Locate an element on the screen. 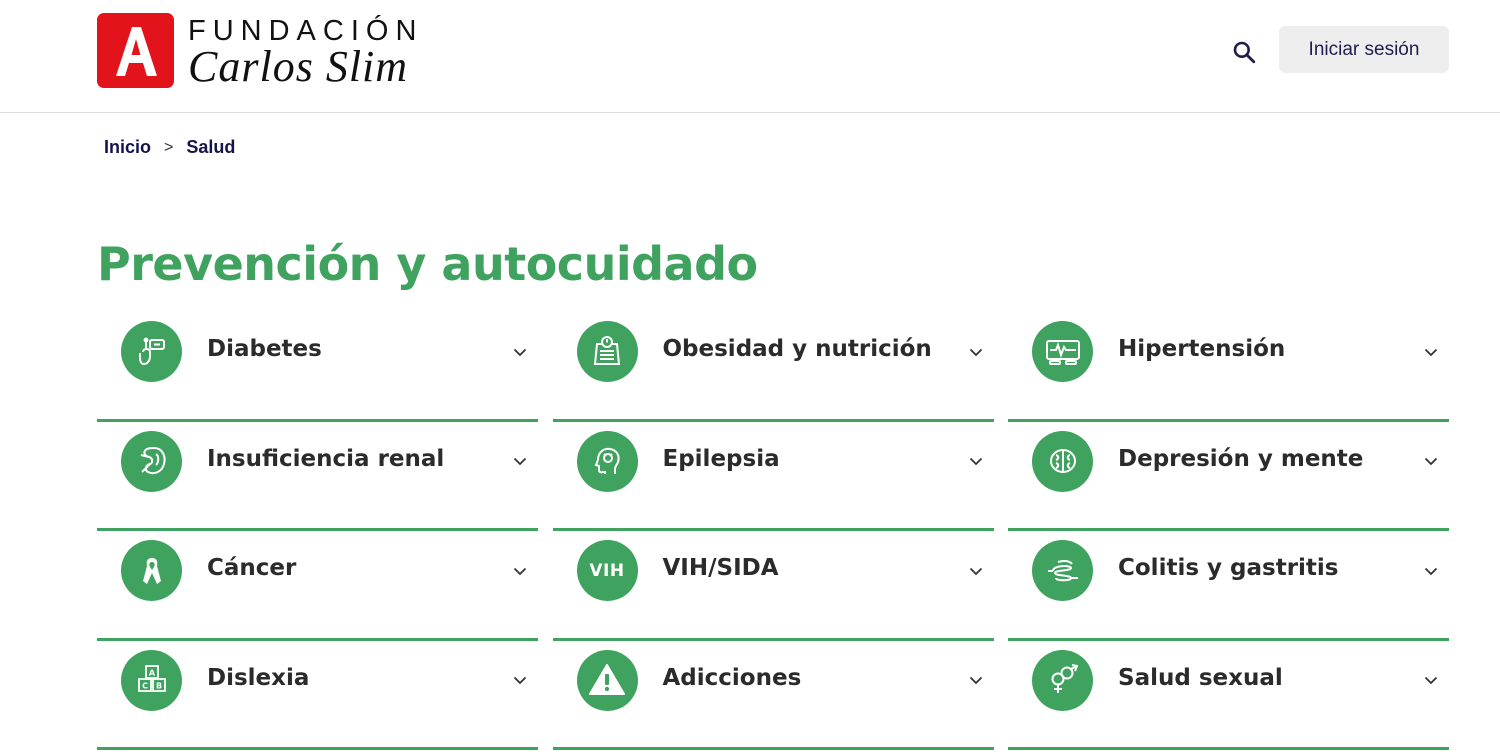 Image resolution: width=1500 pixels, height=755 pixels. topic-label: Epilepsia is located at coordinates (721, 458).